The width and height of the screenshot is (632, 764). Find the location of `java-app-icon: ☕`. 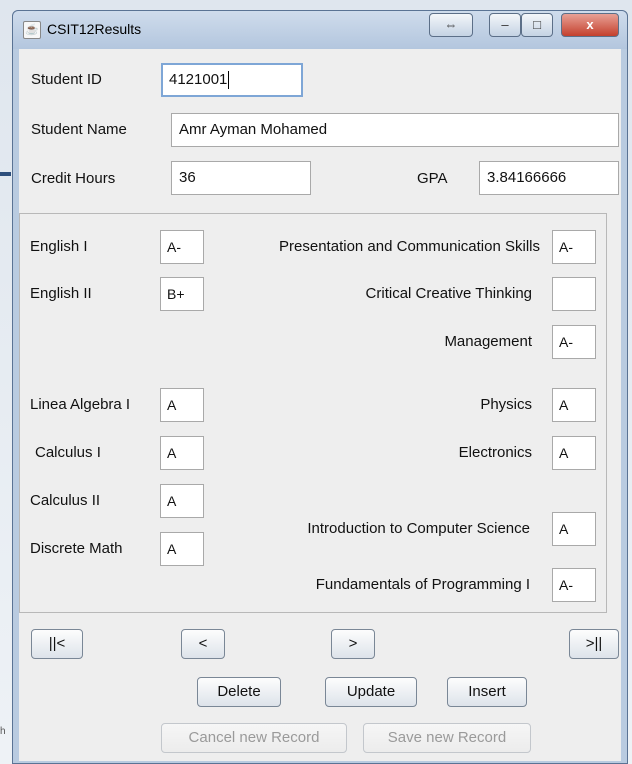

java-app-icon: ☕ is located at coordinates (32, 30).